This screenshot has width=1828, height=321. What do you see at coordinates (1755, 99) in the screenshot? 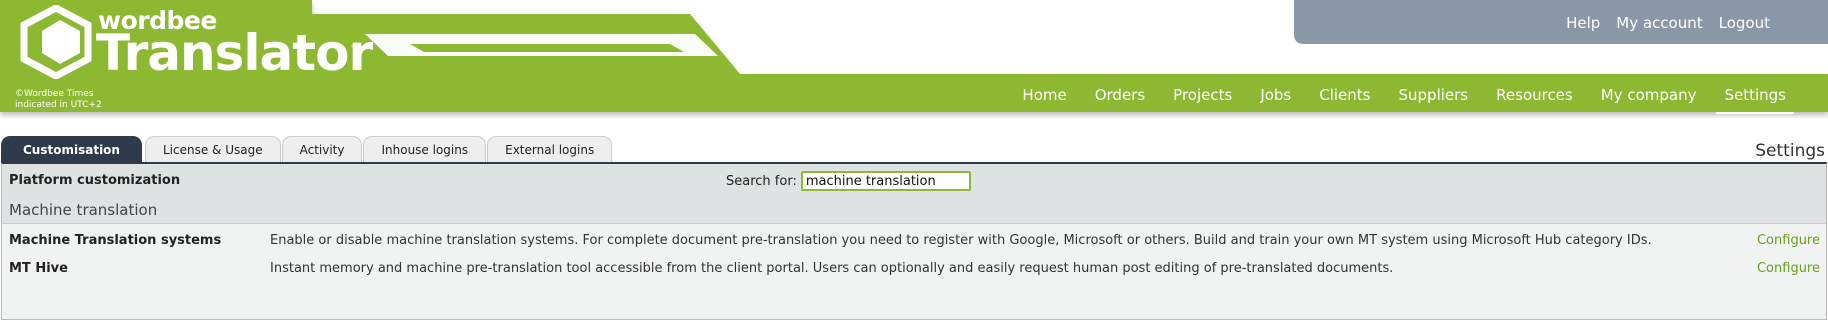
I see `nav-settings: Settings` at bounding box center [1755, 99].